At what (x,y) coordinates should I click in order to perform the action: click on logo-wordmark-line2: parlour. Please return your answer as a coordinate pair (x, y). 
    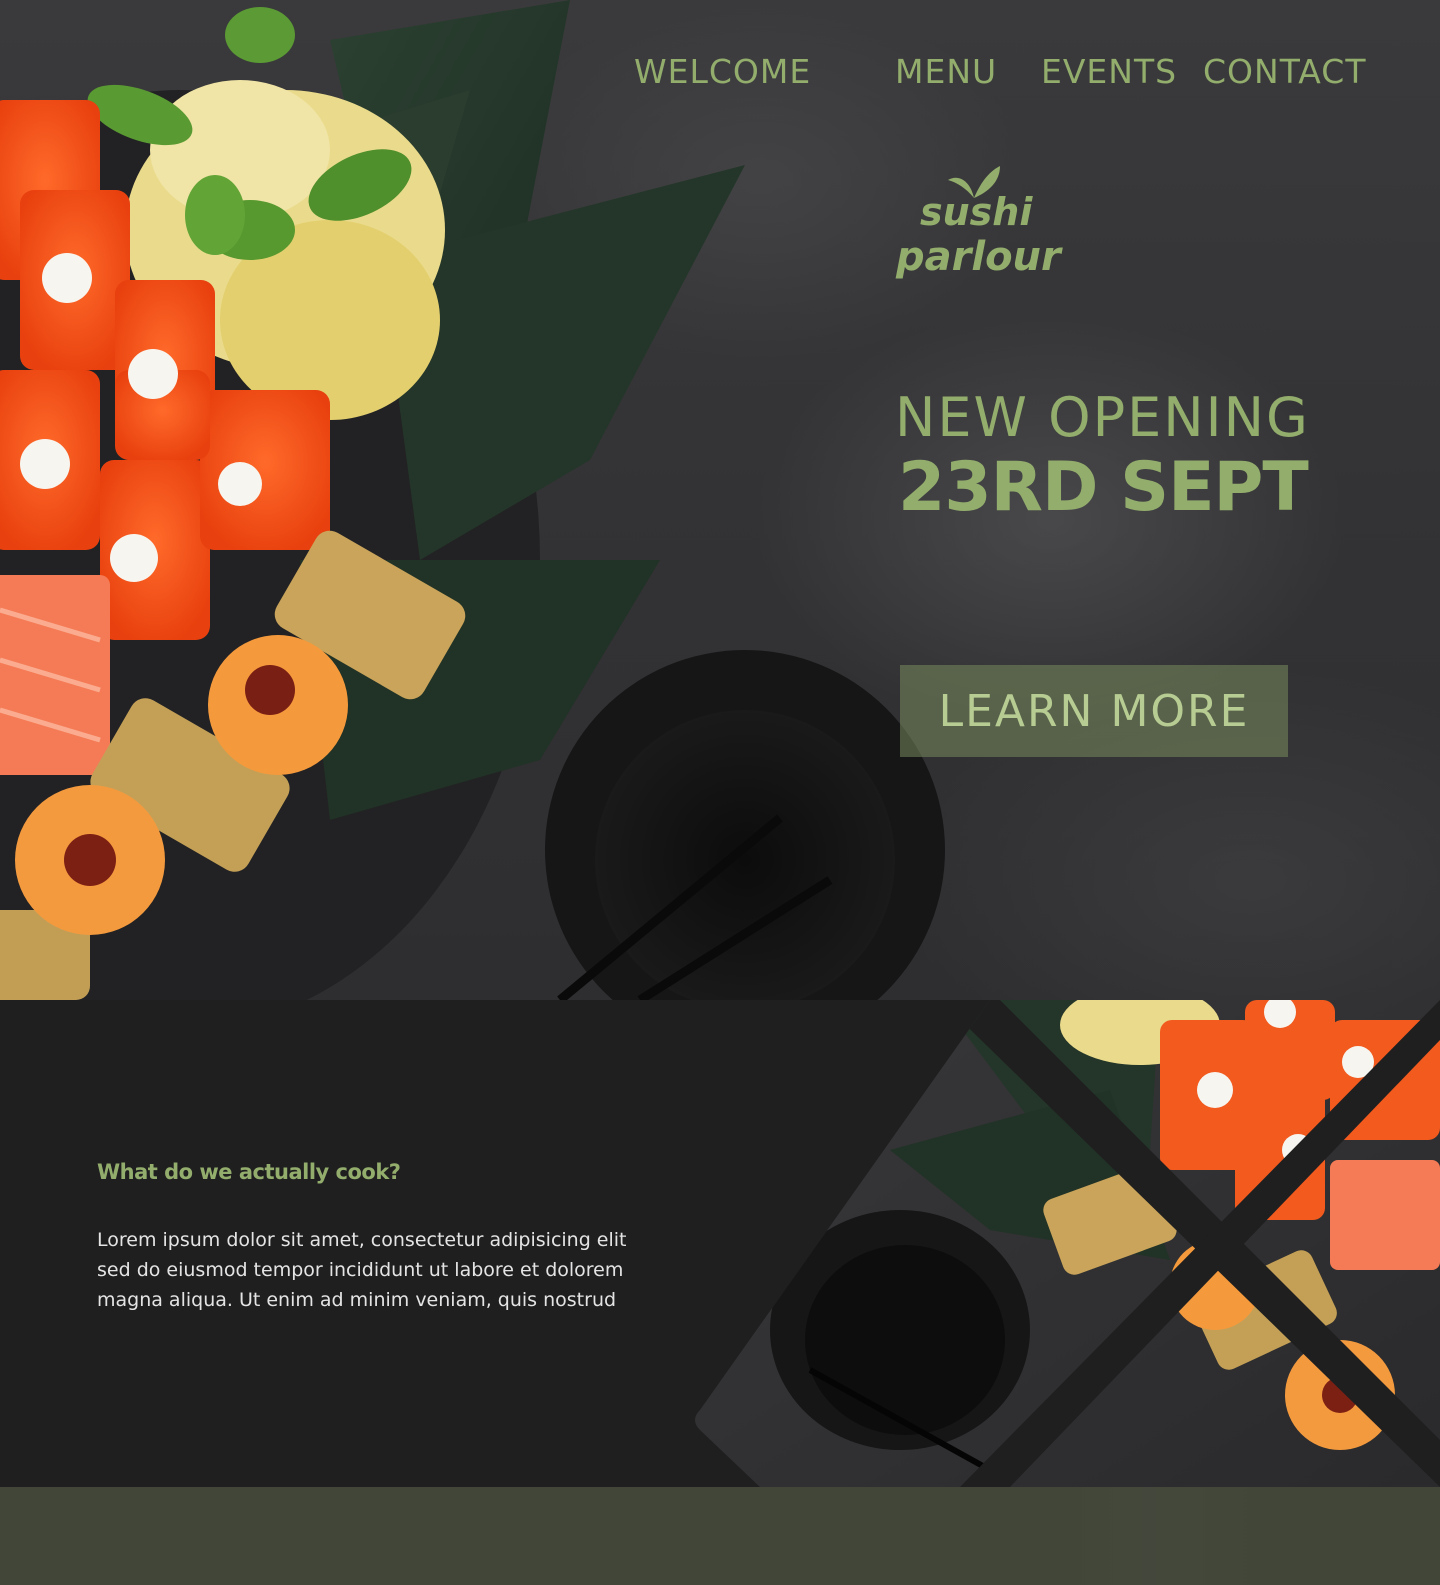
    Looking at the image, I should click on (978, 257).